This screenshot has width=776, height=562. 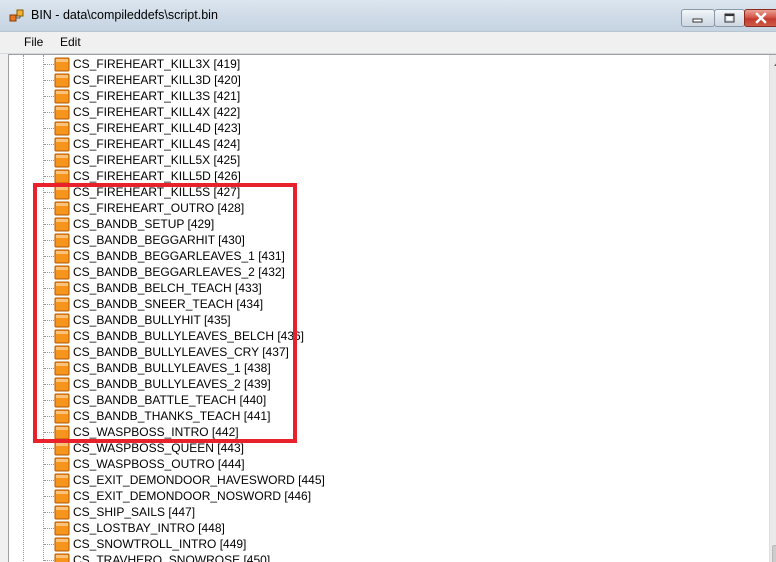 What do you see at coordinates (157, 128) in the screenshot?
I see `tree-item-label: CS_FIREHEART_KILL4D [423]` at bounding box center [157, 128].